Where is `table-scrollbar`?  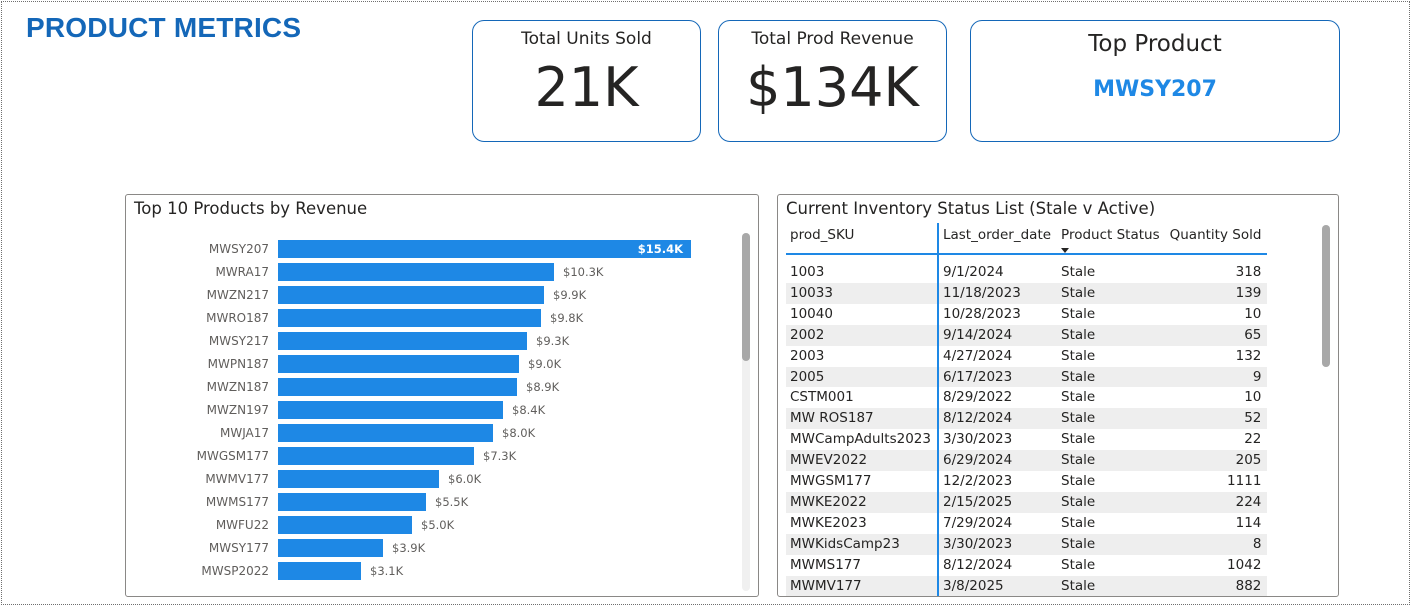 table-scrollbar is located at coordinates (1326, 296).